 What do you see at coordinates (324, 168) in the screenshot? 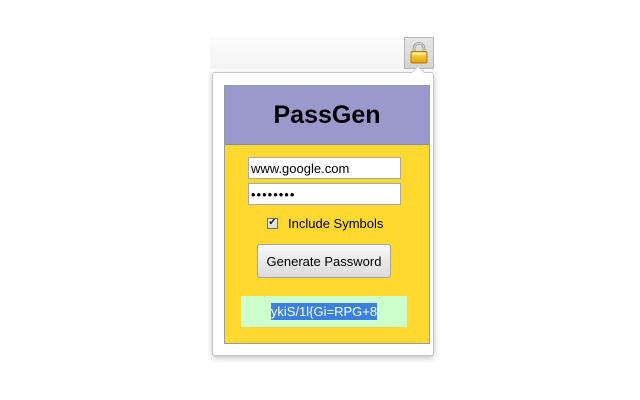
I see `site-input` at bounding box center [324, 168].